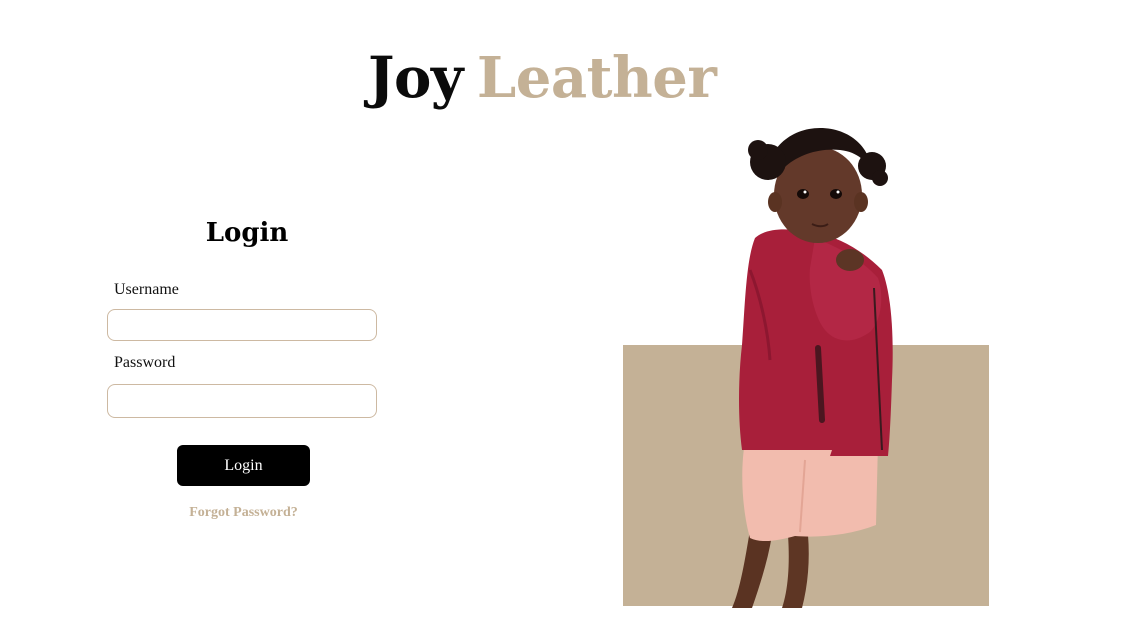 This screenshot has height=630, width=1147. I want to click on login-title: Login, so click(247, 233).